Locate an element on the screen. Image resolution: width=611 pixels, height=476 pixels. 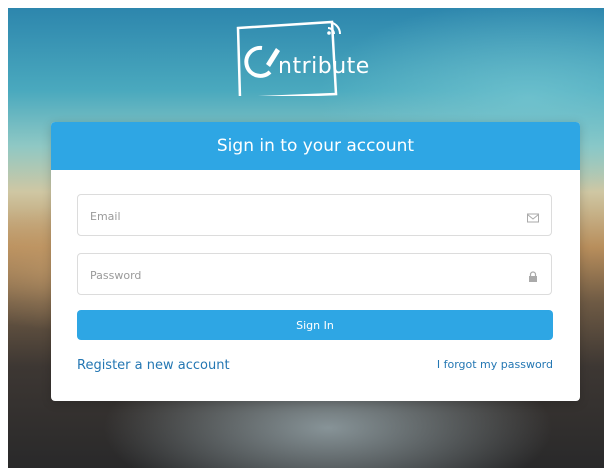
card-title: Sign in to your account is located at coordinates (315, 146).